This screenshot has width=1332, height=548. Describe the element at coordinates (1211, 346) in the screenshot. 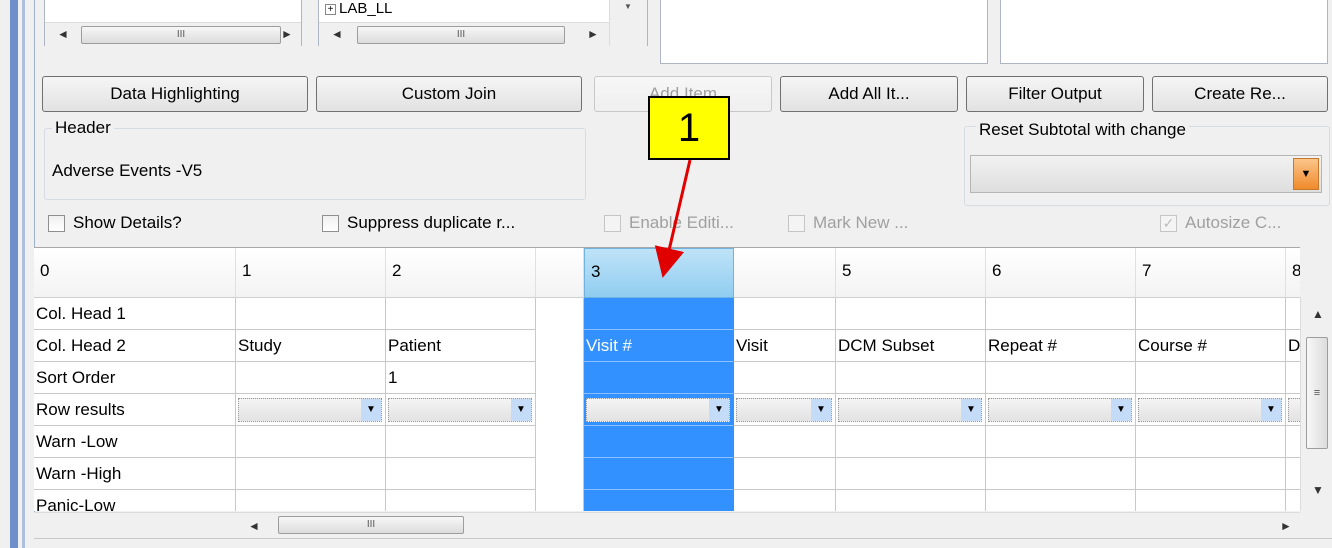

I see `grid-cell: Course #` at that location.